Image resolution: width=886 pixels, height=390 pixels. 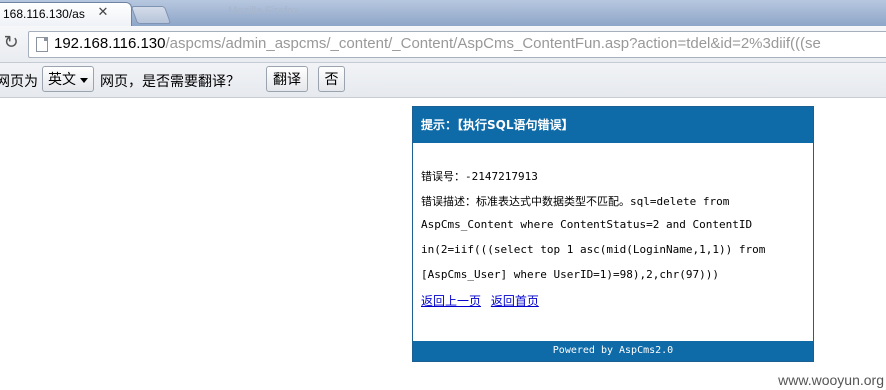 I want to click on background-tab-title: Mozilla Firefox, so click(x=263, y=11).